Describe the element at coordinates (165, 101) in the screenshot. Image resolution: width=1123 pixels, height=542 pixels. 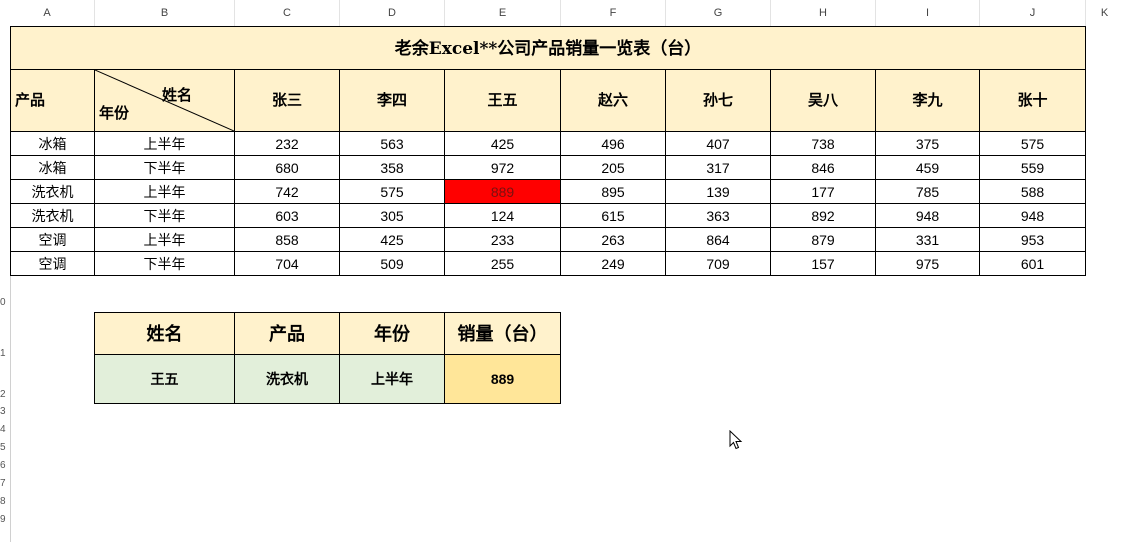
I see `header-diagonal-cell: 姓名 年份` at that location.